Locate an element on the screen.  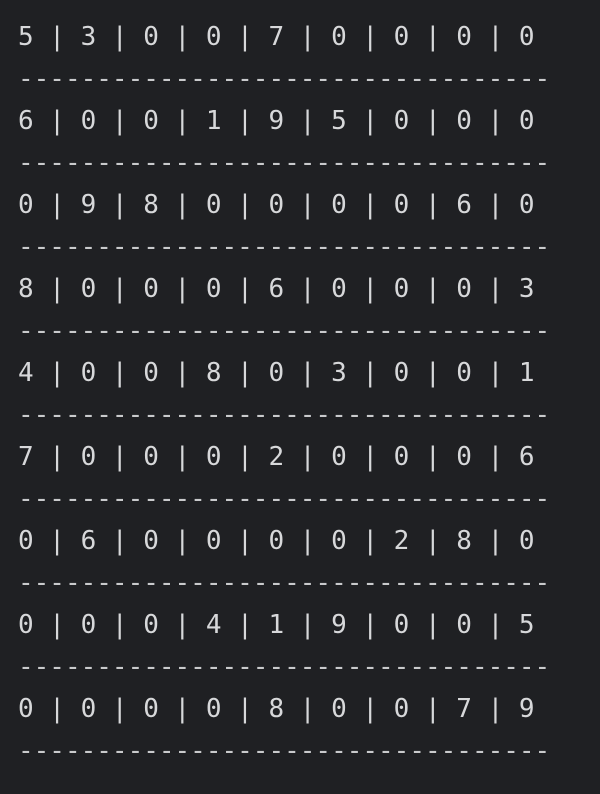
grid-row-5: 4 | 0 | 0 | 8 | 0 | 3 | 0 | 0 | 1 is located at coordinates (276, 373).